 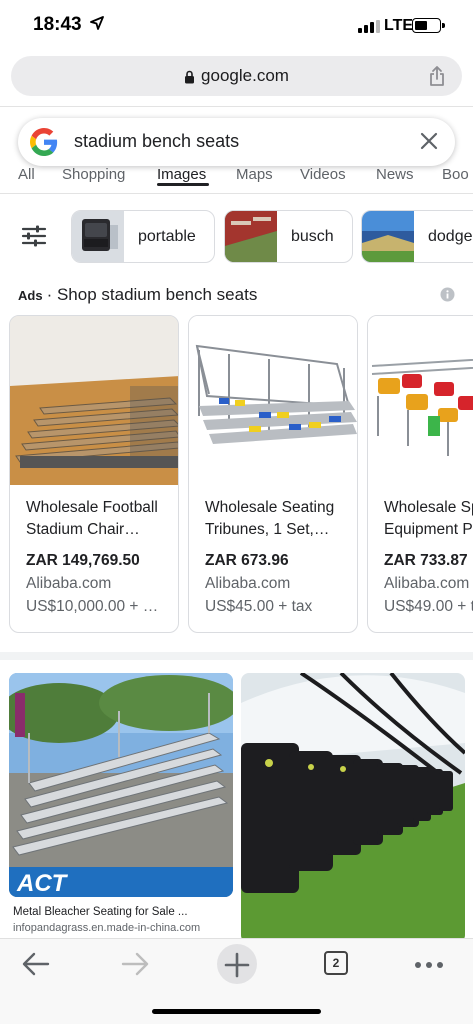 I want to click on search-input: stadium bench seats, so click(x=156, y=141).